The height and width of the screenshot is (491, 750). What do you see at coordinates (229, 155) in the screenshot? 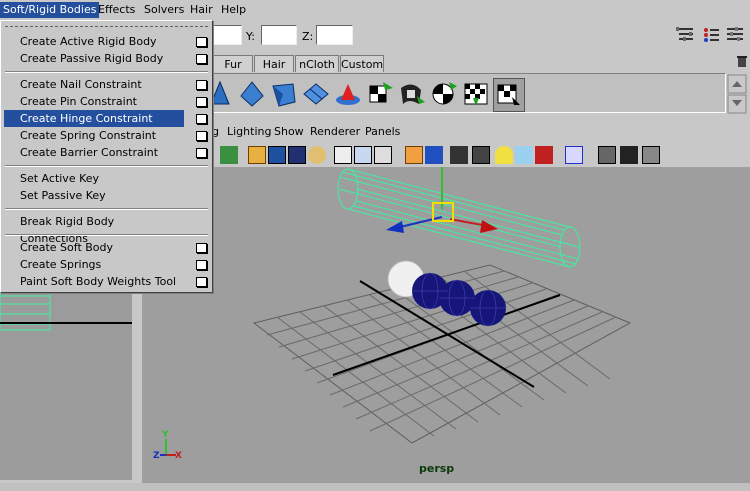
I see `camera-attr-icon` at bounding box center [229, 155].